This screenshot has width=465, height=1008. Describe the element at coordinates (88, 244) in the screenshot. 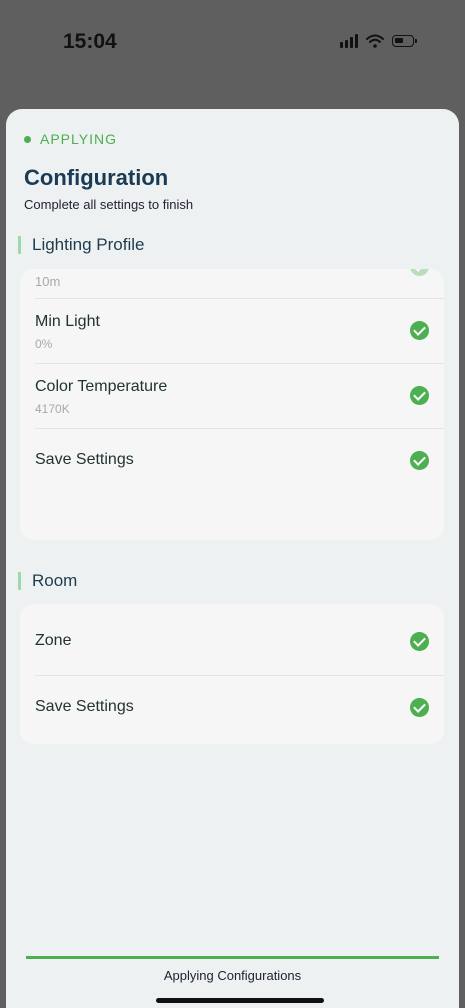

I see `section-title: Lighting Profile` at that location.